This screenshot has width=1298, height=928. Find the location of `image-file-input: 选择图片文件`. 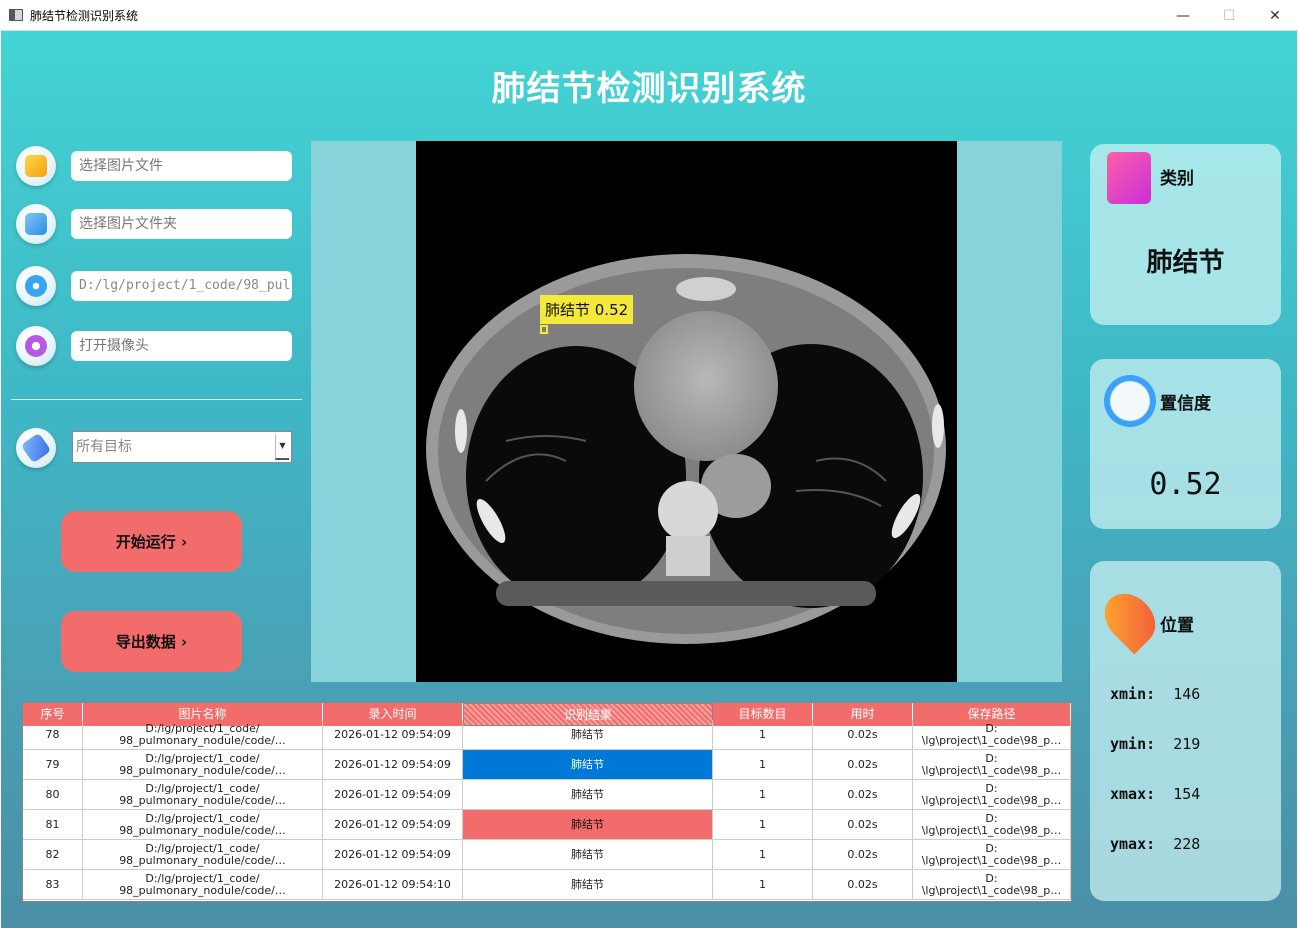

image-file-input: 选择图片文件 is located at coordinates (181, 166).